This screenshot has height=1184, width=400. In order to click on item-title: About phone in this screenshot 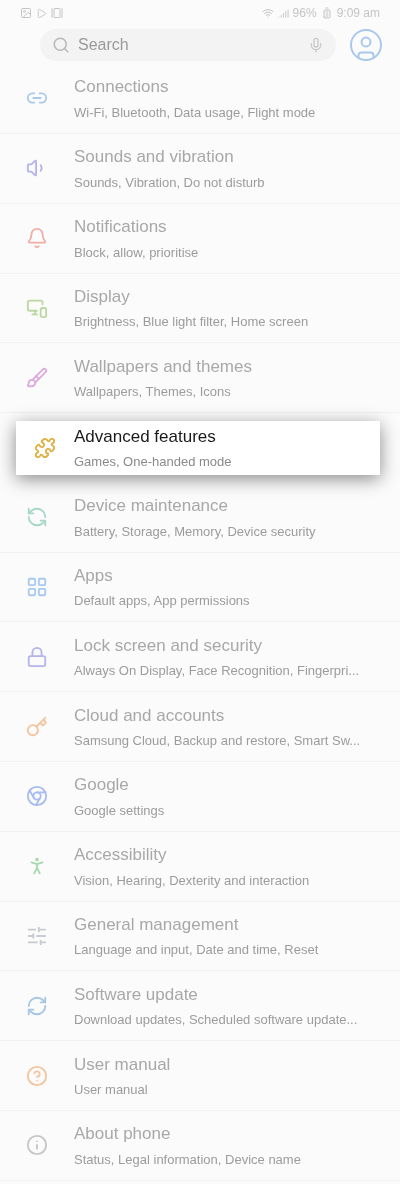, I will do `click(123, 1134)`.